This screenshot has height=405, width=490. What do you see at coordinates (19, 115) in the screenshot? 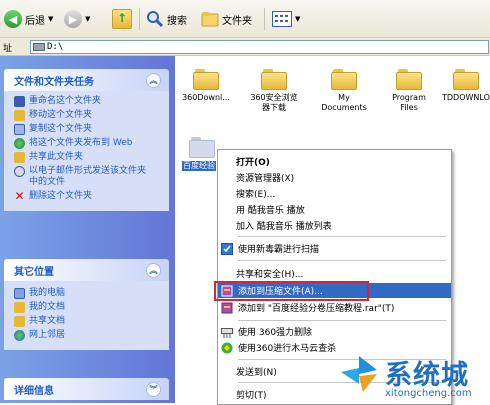
I see `move-icon` at bounding box center [19, 115].